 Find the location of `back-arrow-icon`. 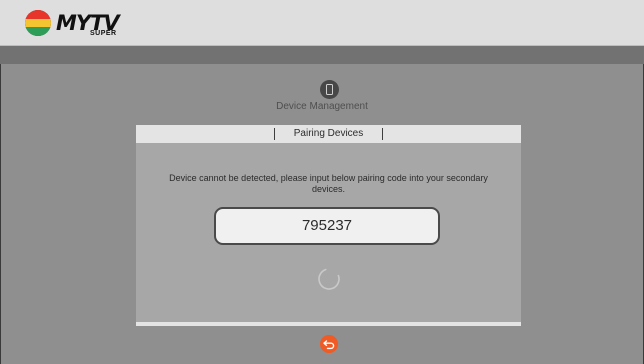

back-arrow-icon is located at coordinates (329, 345).